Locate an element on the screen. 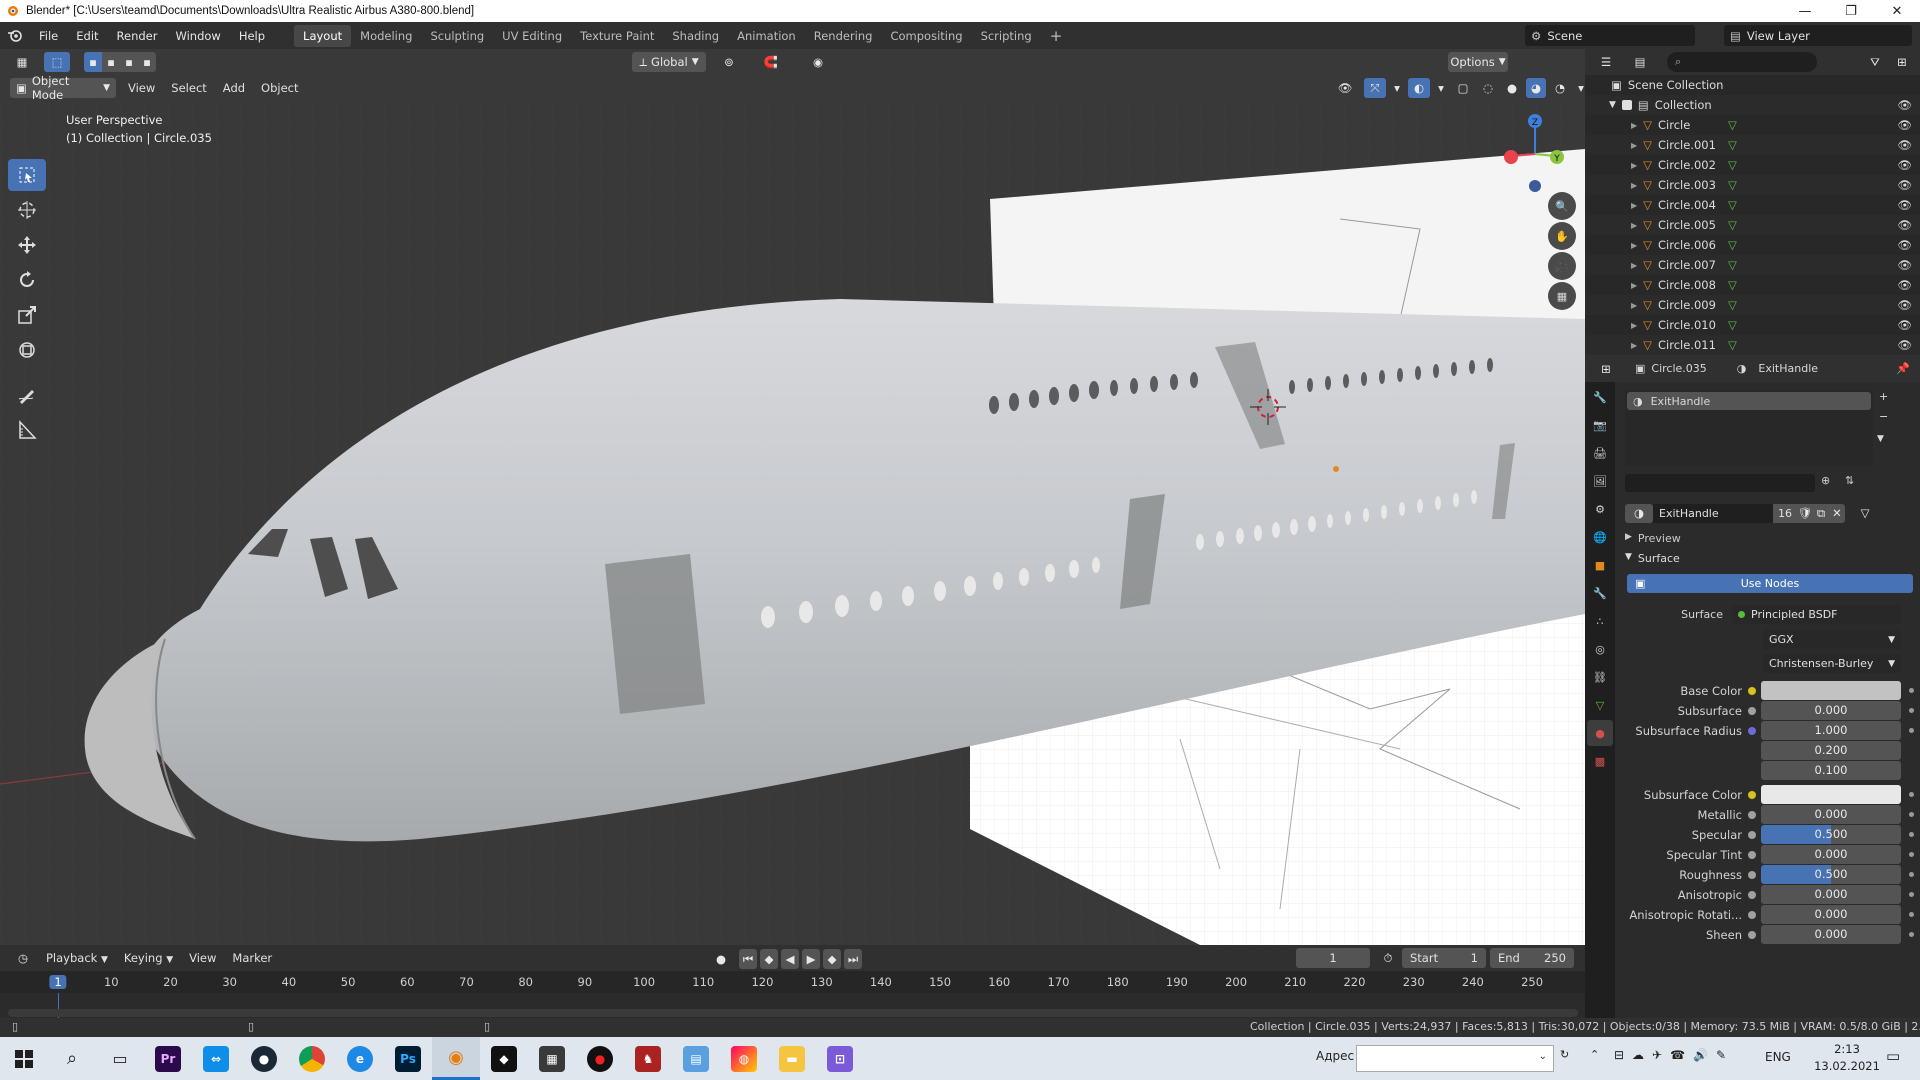 This screenshot has height=1080, width=1920. new-collection-icon: ⊞ is located at coordinates (1902, 62).